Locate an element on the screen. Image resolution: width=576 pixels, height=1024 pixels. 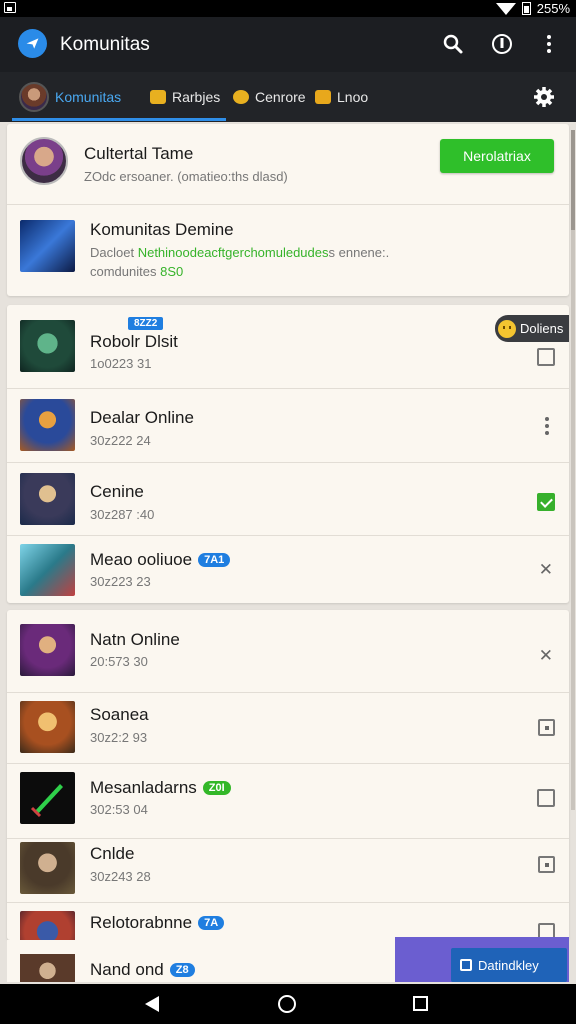
item-badge: 7A is located at coordinates (211, 923).